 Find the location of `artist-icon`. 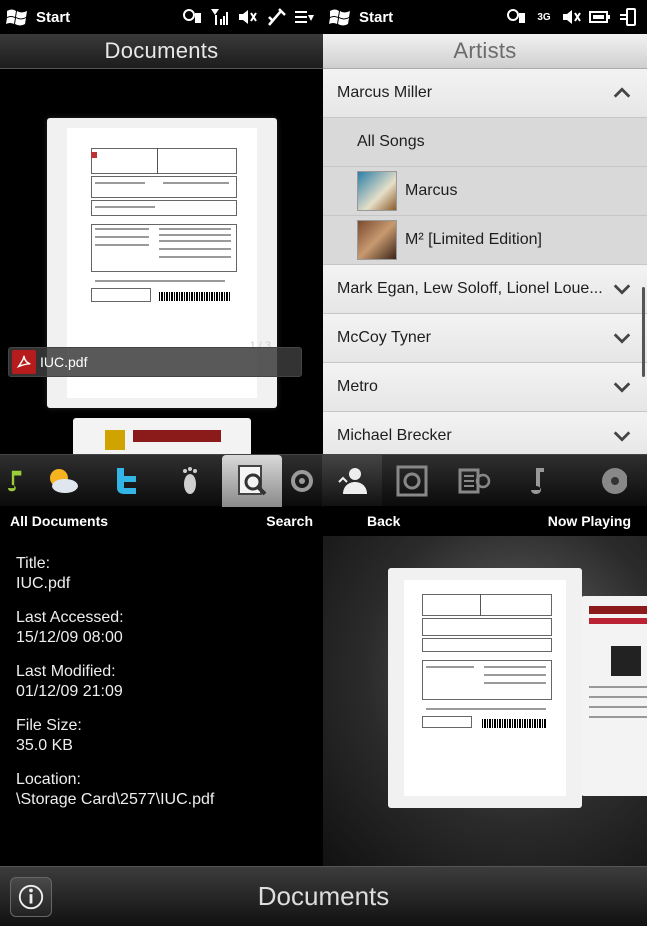

artist-icon is located at coordinates (352, 480).